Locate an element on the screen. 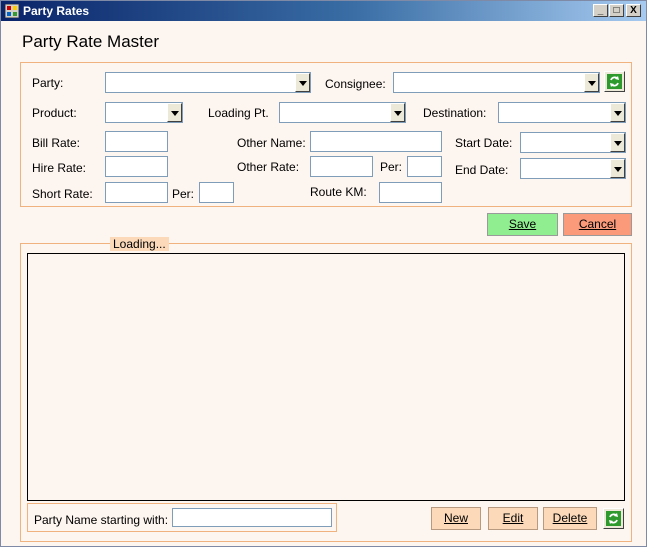  per-label: Per: is located at coordinates (391, 167).